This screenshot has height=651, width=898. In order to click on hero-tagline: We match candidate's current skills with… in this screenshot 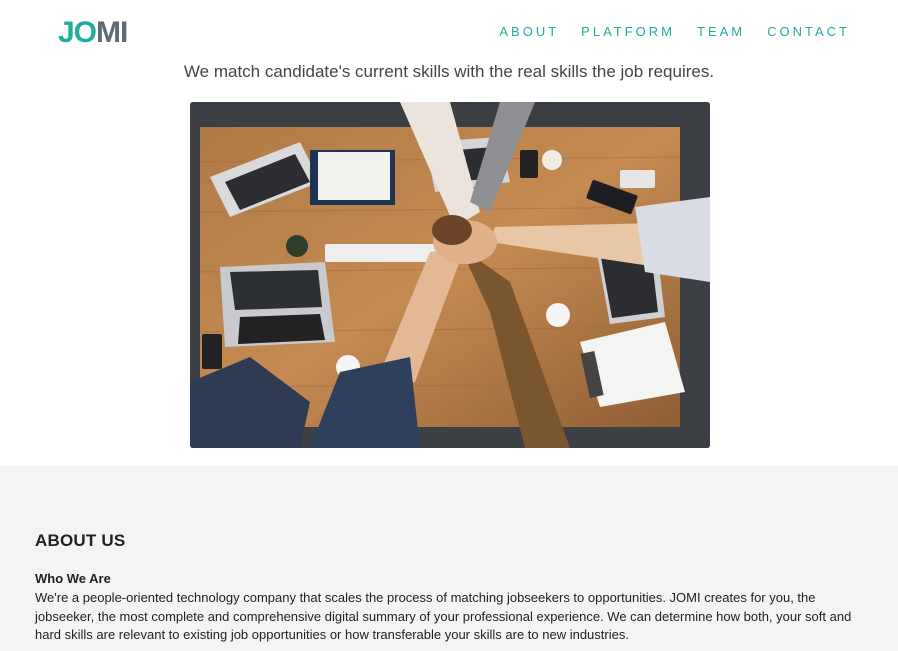, I will do `click(449, 71)`.